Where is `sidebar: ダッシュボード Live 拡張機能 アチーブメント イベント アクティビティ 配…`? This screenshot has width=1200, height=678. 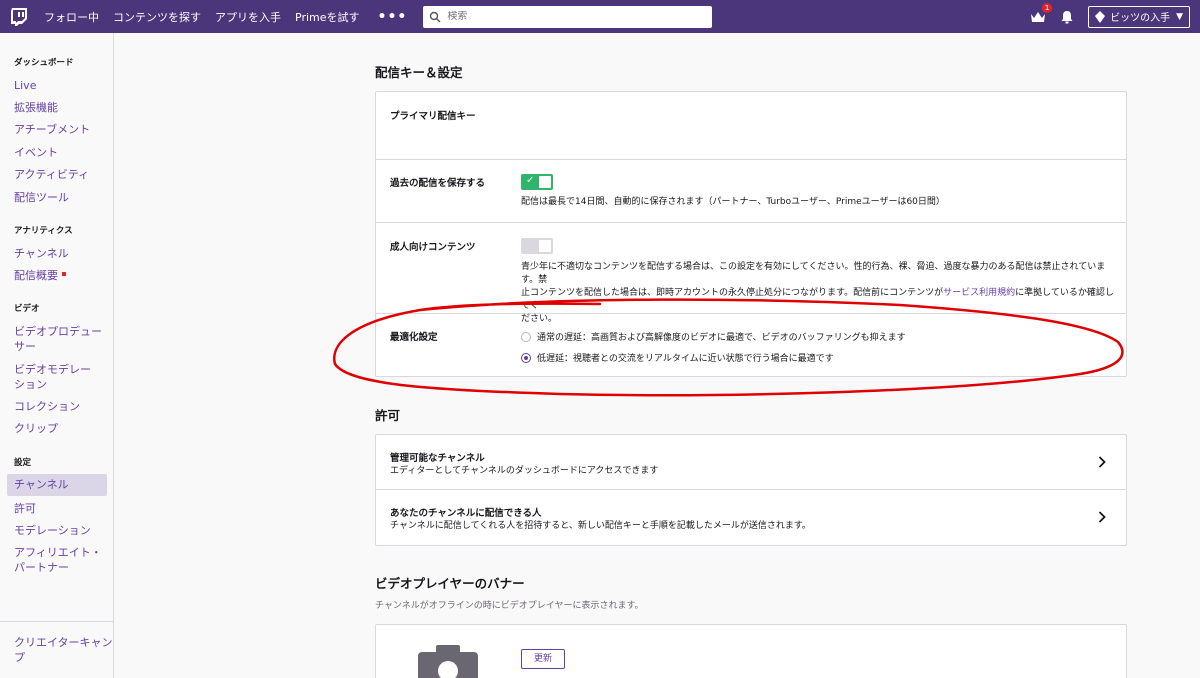
sidebar: ダッシュボード Live 拡張機能 アチーブメント イベント アクティビティ 配… is located at coordinates (57, 355).